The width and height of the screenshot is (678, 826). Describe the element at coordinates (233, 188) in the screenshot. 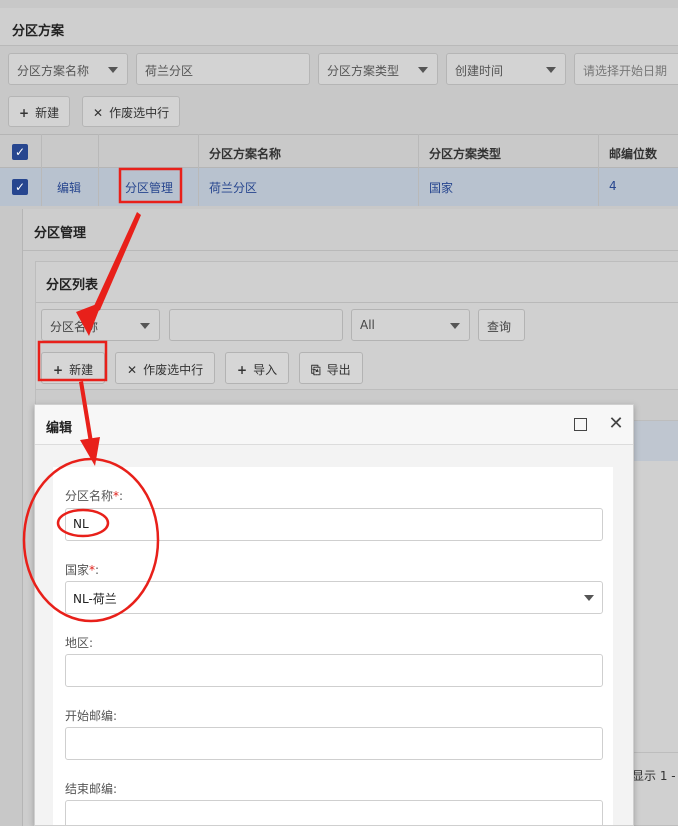

I see `cell-scheme-name: 荷兰分区` at that location.